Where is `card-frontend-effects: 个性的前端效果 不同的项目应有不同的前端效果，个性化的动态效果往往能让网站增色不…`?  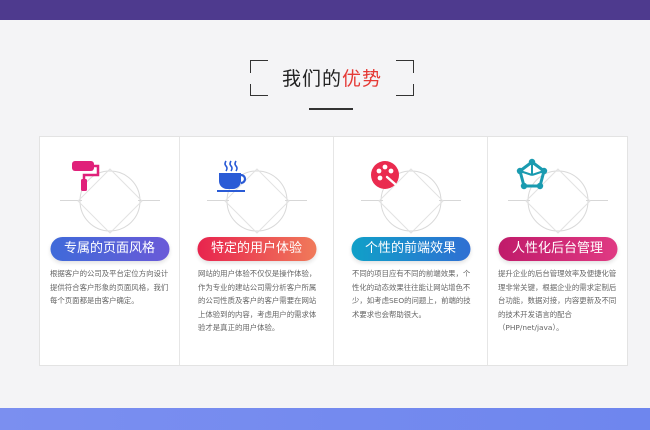 card-frontend-effects: 个性的前端效果 不同的项目应有不同的前端效果，个性化的动态效果往往能让网站增色不… is located at coordinates (411, 251).